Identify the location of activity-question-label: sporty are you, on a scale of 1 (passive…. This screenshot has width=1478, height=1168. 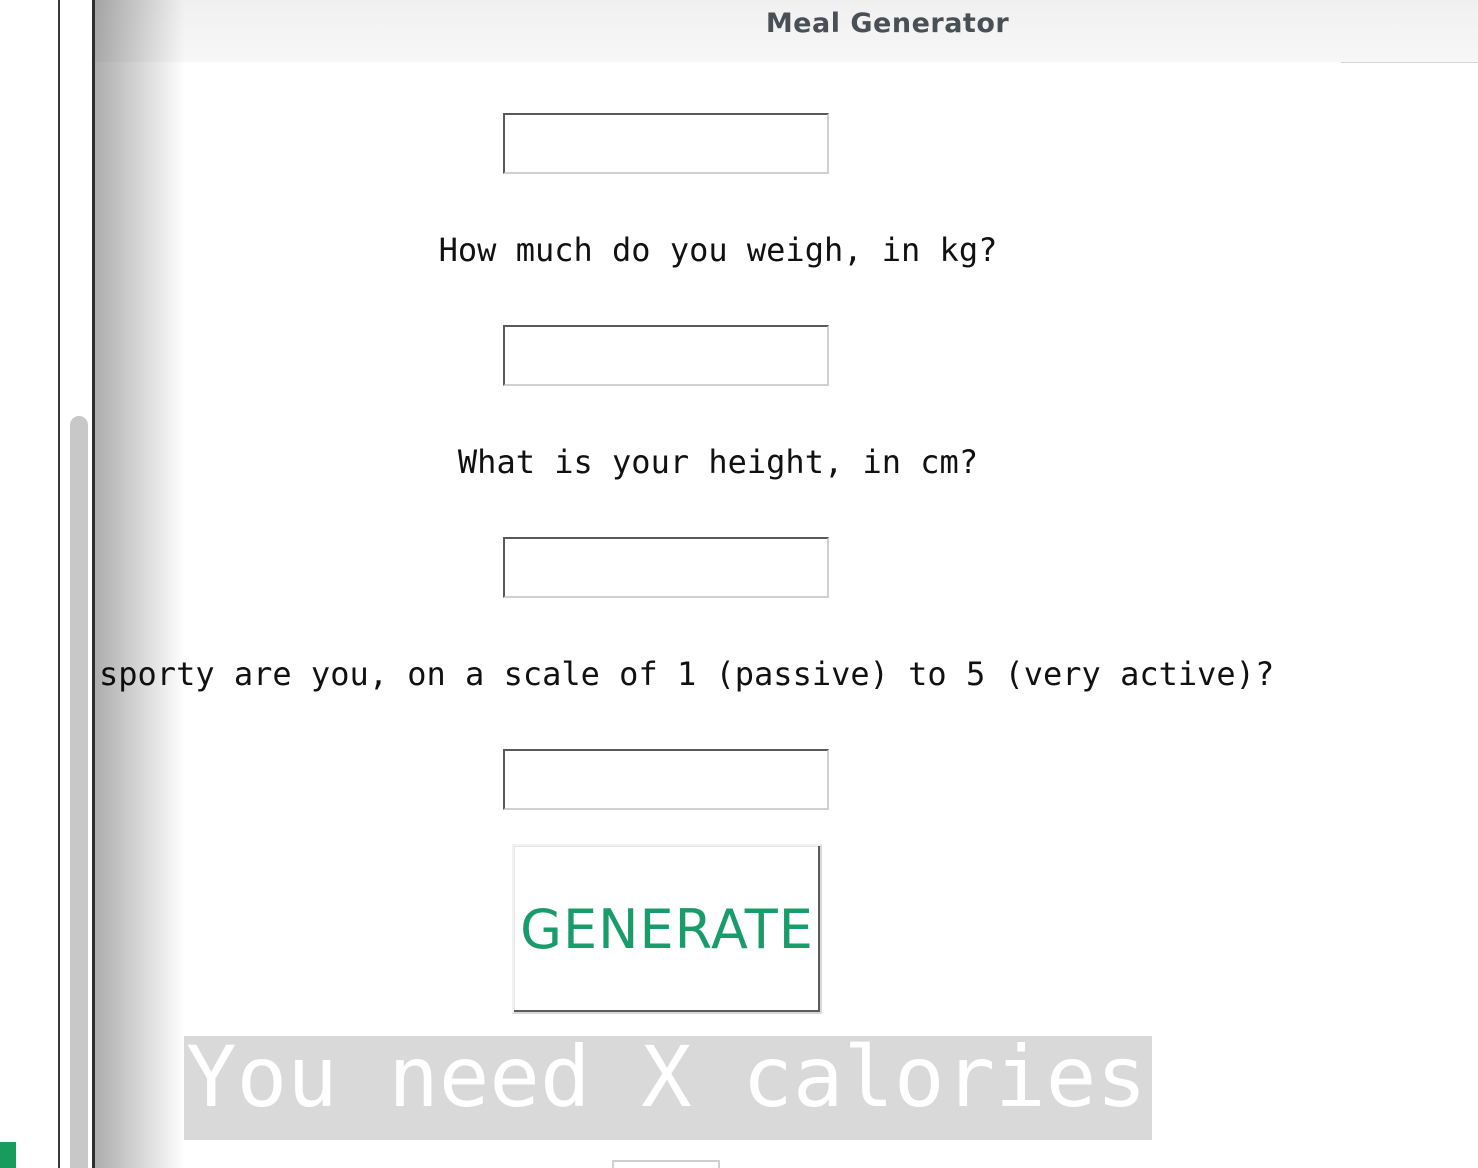
(687, 674).